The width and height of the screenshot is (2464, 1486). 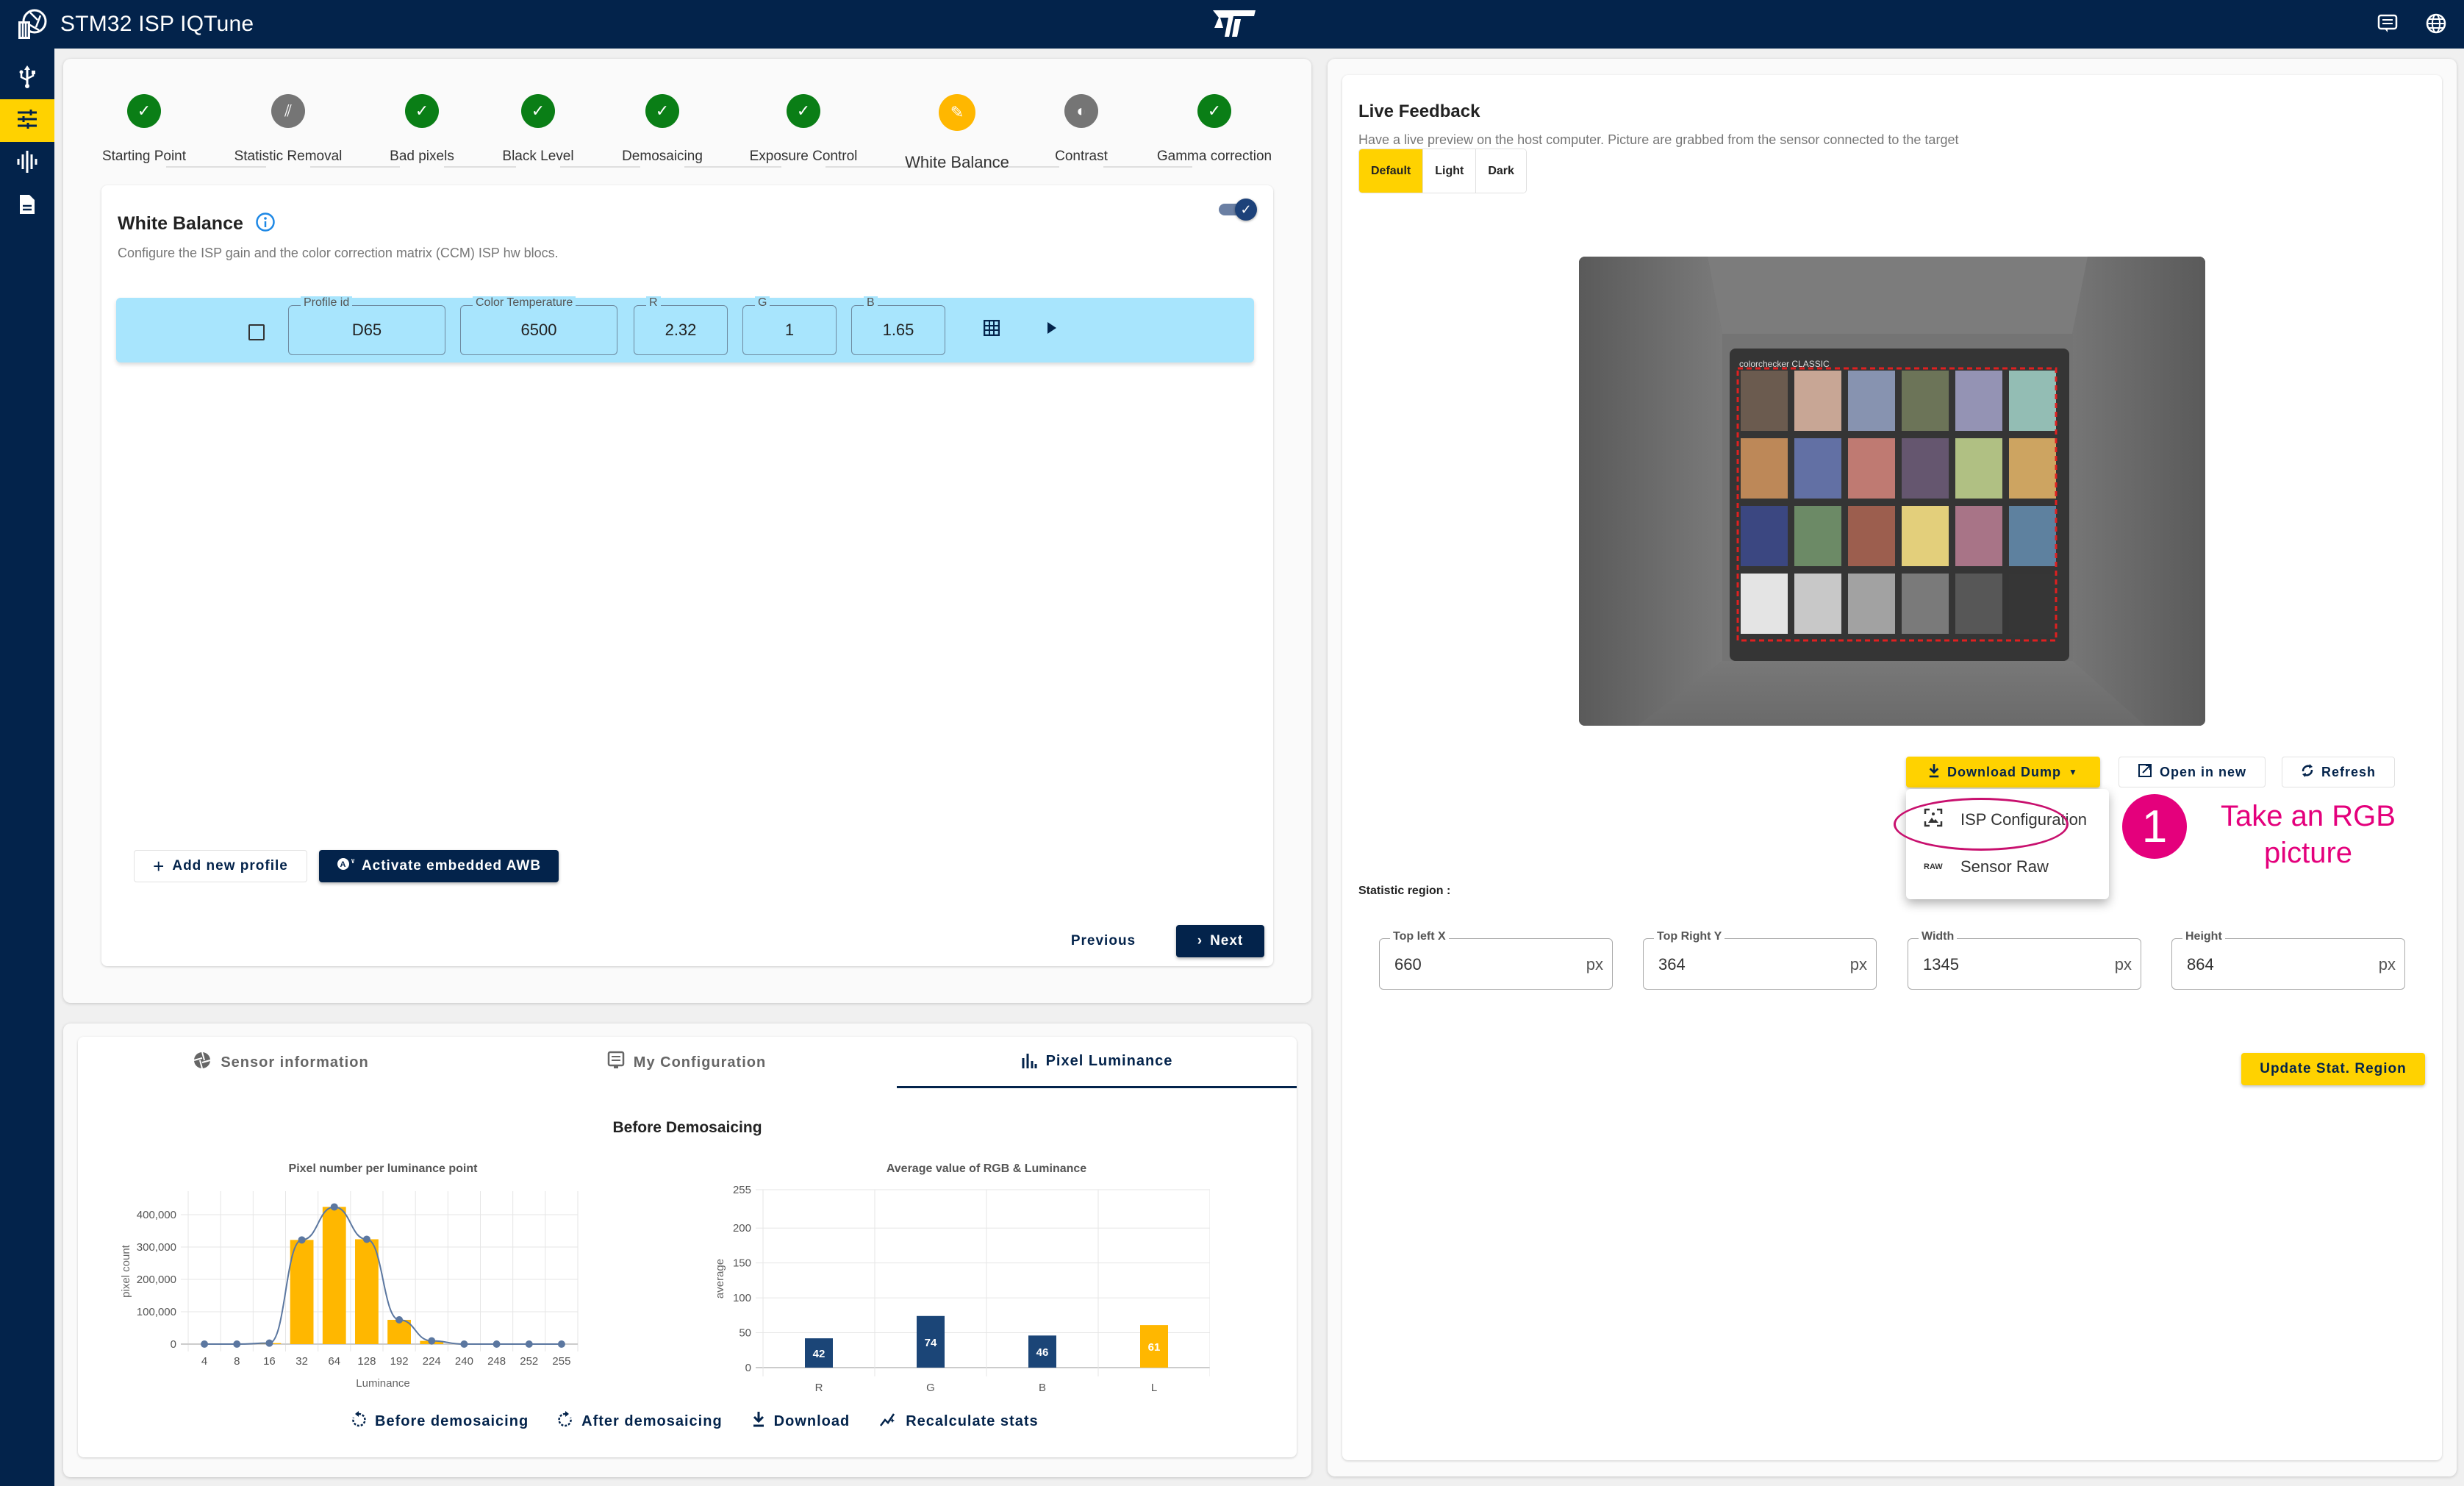 What do you see at coordinates (2008, 867) in the screenshot?
I see `menu-item-sensor-raw: RAW Sensor Raw` at bounding box center [2008, 867].